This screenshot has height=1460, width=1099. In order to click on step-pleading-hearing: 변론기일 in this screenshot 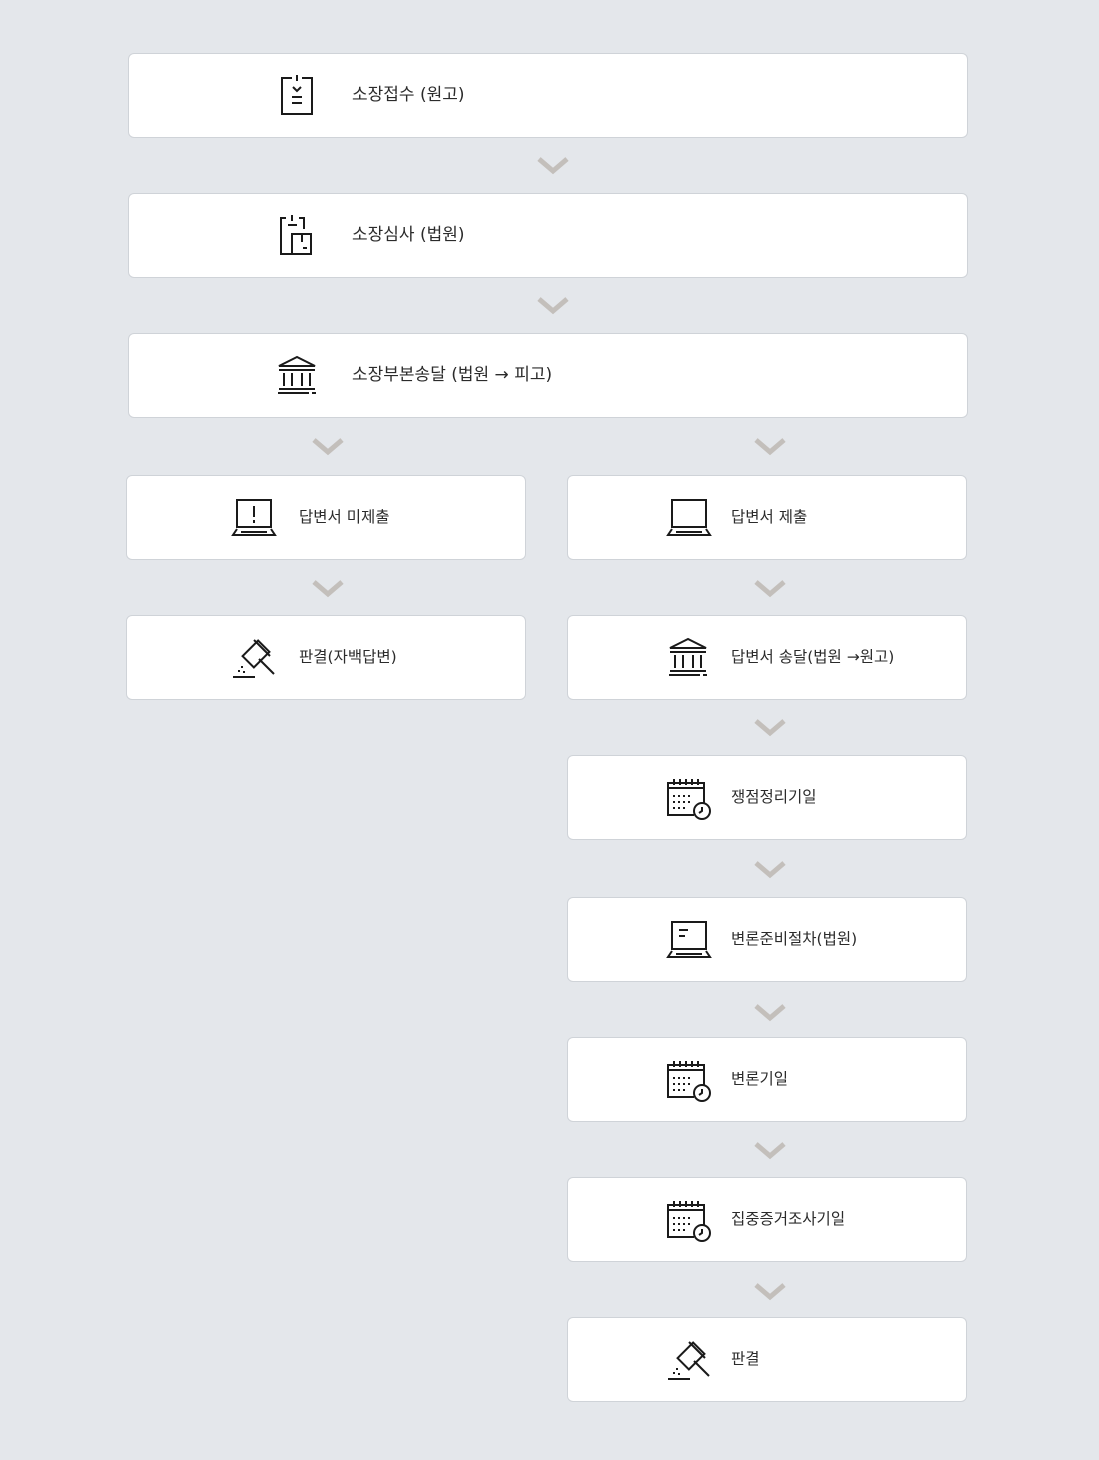, I will do `click(767, 1079)`.